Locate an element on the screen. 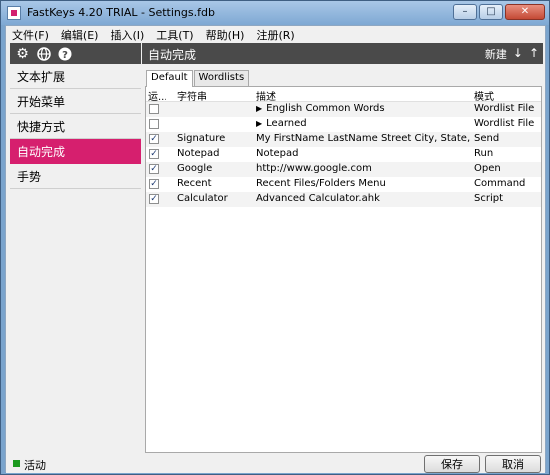 The width and height of the screenshot is (550, 475). move-down-icon: ↓ is located at coordinates (518, 54).